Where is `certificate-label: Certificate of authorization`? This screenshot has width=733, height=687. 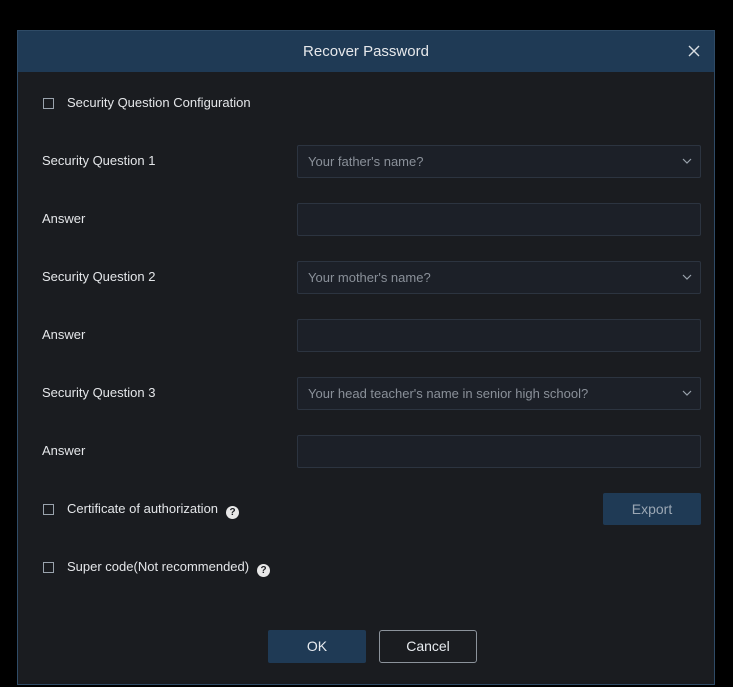 certificate-label: Certificate of authorization is located at coordinates (143, 508).